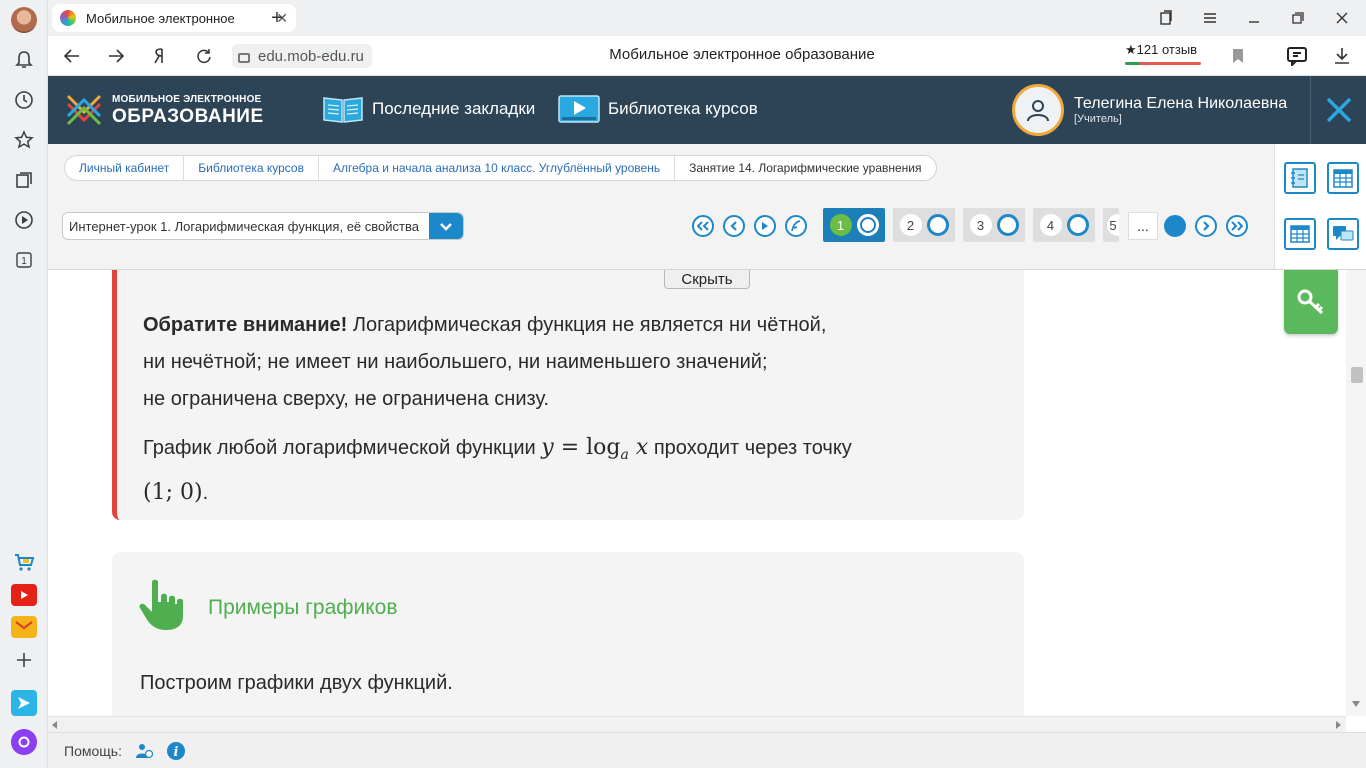 Image resolution: width=1366 pixels, height=768 pixels. What do you see at coordinates (251, 168) in the screenshot?
I see `breadcrumb-item: Библиотека курсов` at bounding box center [251, 168].